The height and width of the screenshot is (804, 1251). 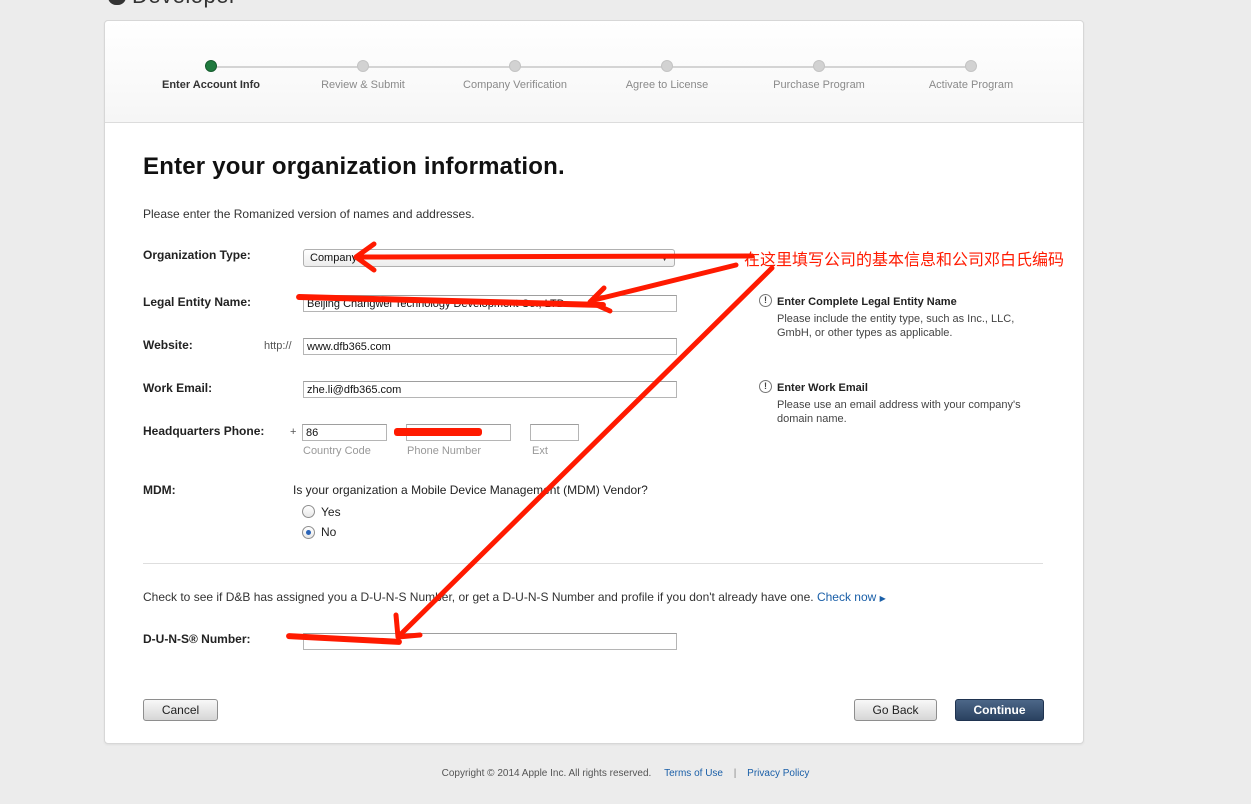 What do you see at coordinates (331, 512) in the screenshot?
I see `mdm-yes-label: Yes` at bounding box center [331, 512].